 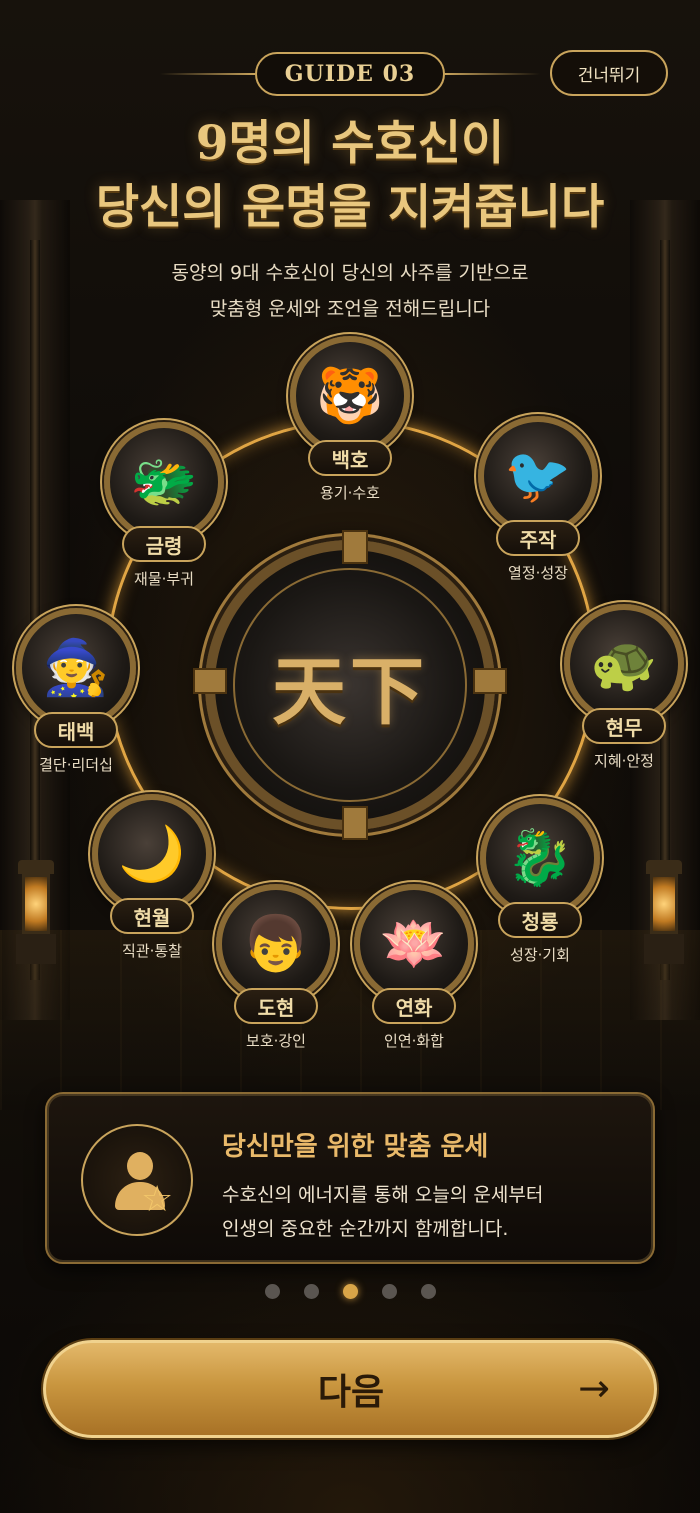 I want to click on guardian-hyeonmu: 🐢 현무 지혜·안정, so click(x=624, y=704).